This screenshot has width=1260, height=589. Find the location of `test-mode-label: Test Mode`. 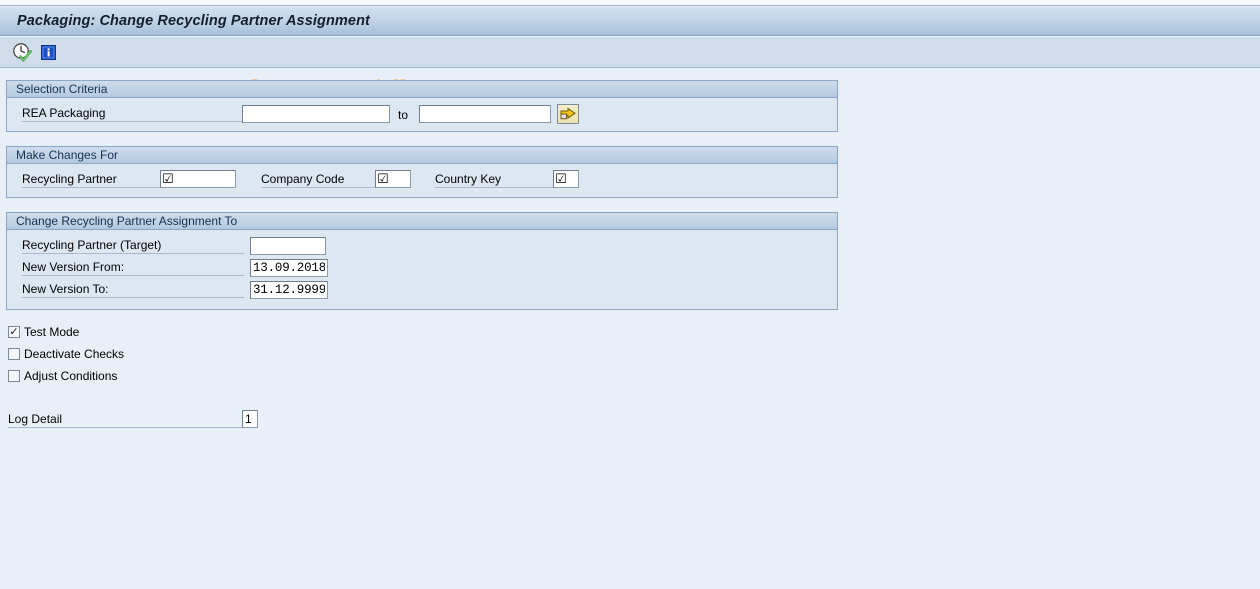

test-mode-label: Test Mode is located at coordinates (52, 332).